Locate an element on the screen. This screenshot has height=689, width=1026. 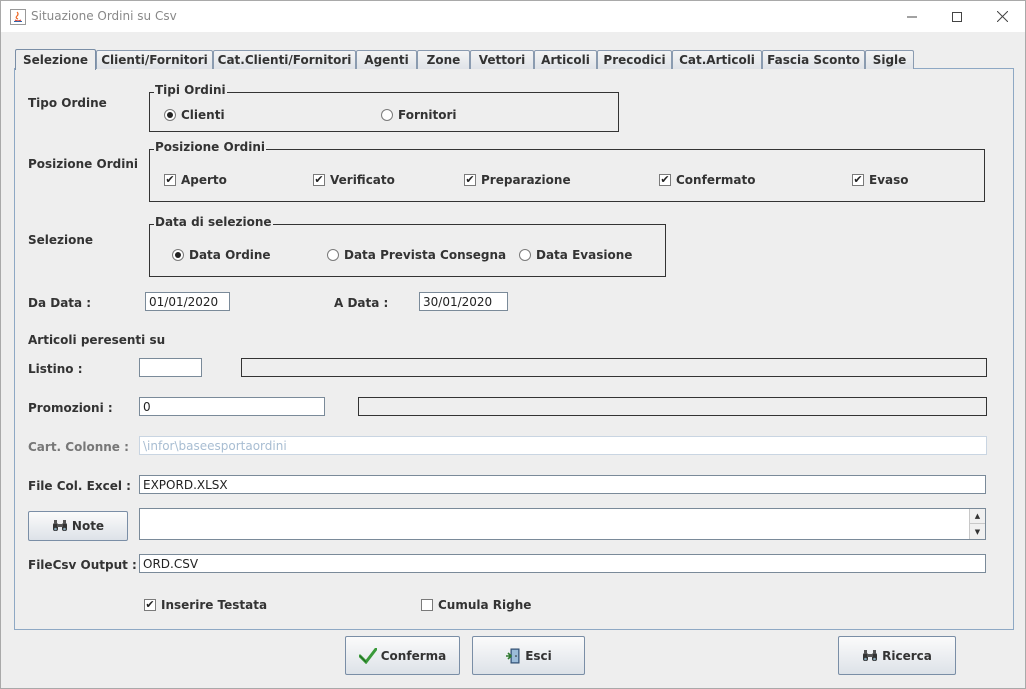
note-button-label: Note is located at coordinates (88, 526).